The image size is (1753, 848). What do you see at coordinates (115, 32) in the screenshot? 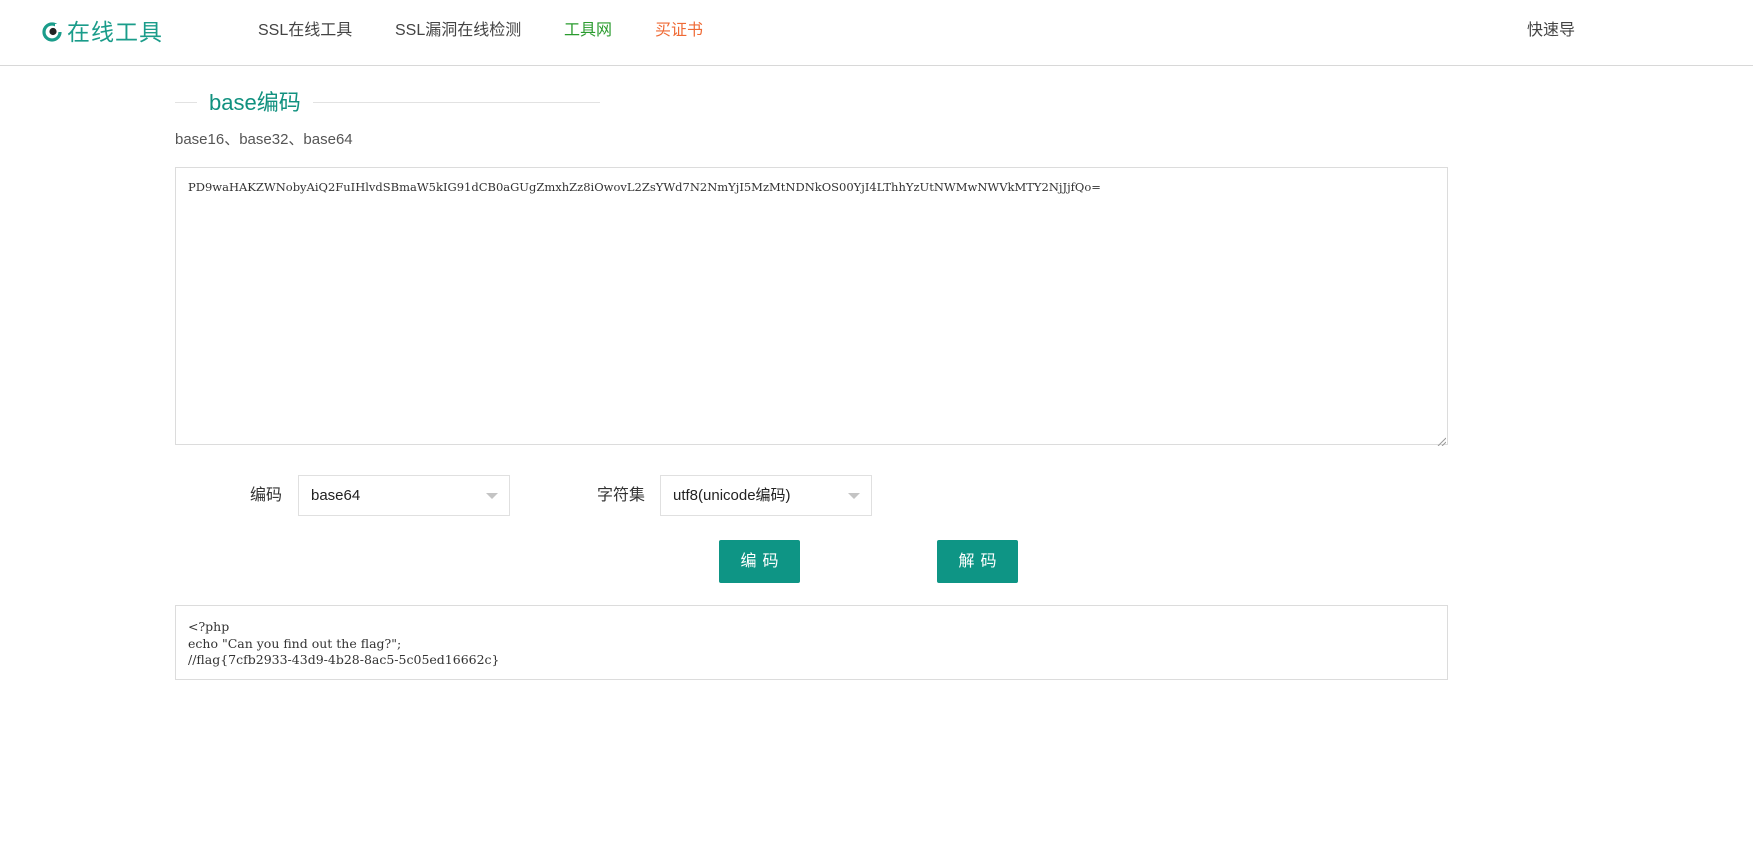
I see `logo-text: 在线工具` at bounding box center [115, 32].